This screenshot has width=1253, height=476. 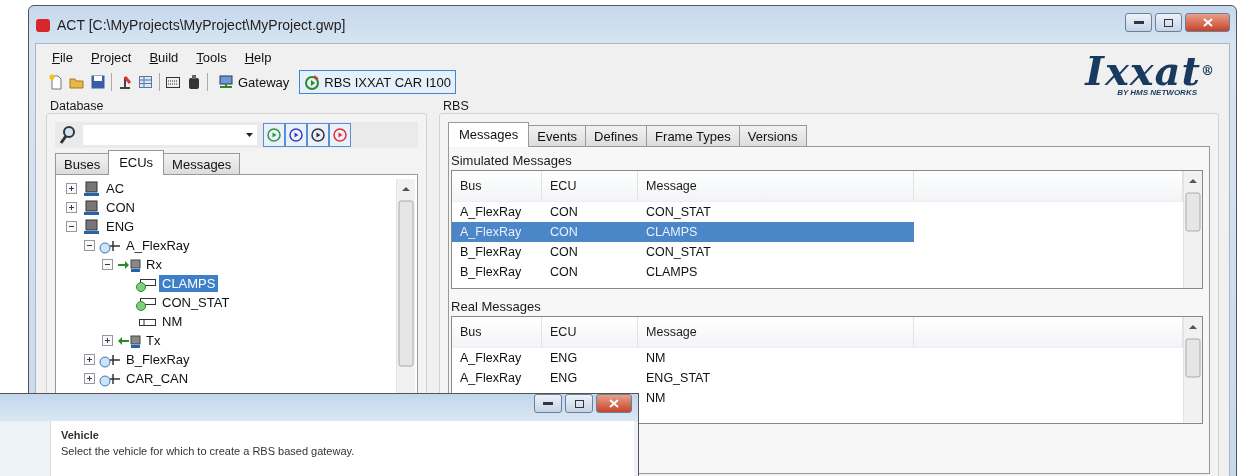 I want to click on tree-item: ENG, so click(x=120, y=226).